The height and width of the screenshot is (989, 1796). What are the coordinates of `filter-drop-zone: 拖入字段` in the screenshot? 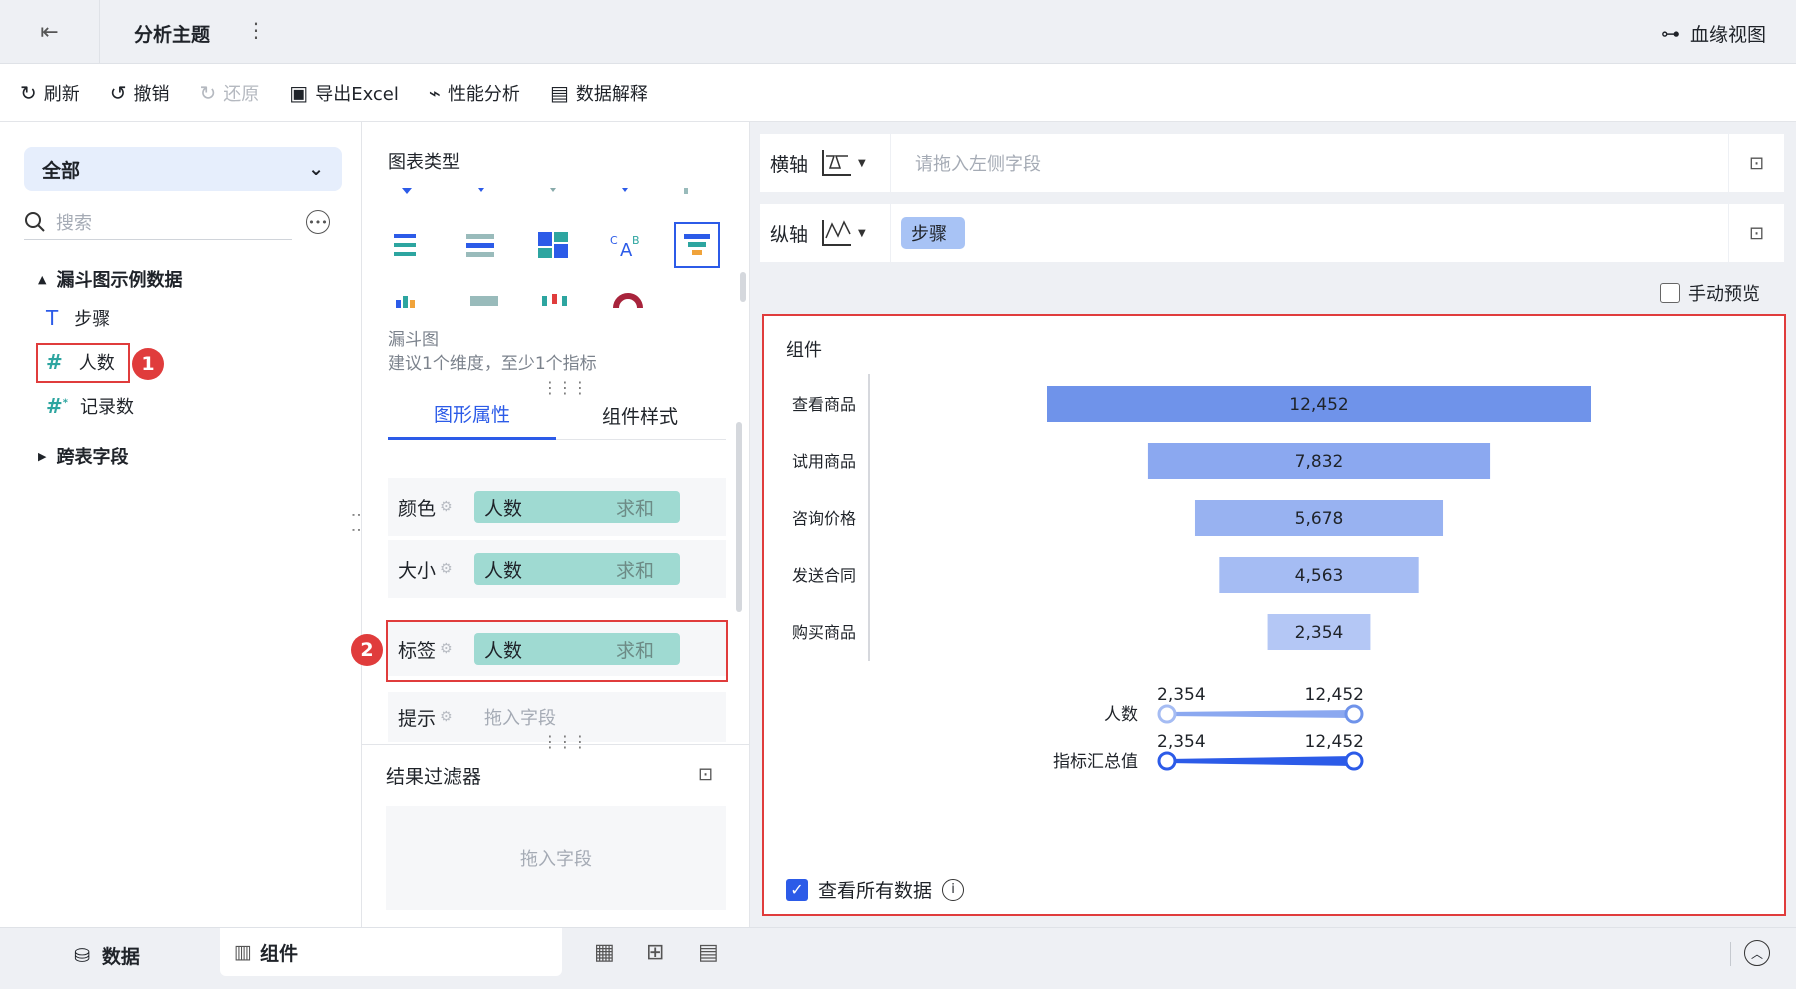 It's located at (556, 858).